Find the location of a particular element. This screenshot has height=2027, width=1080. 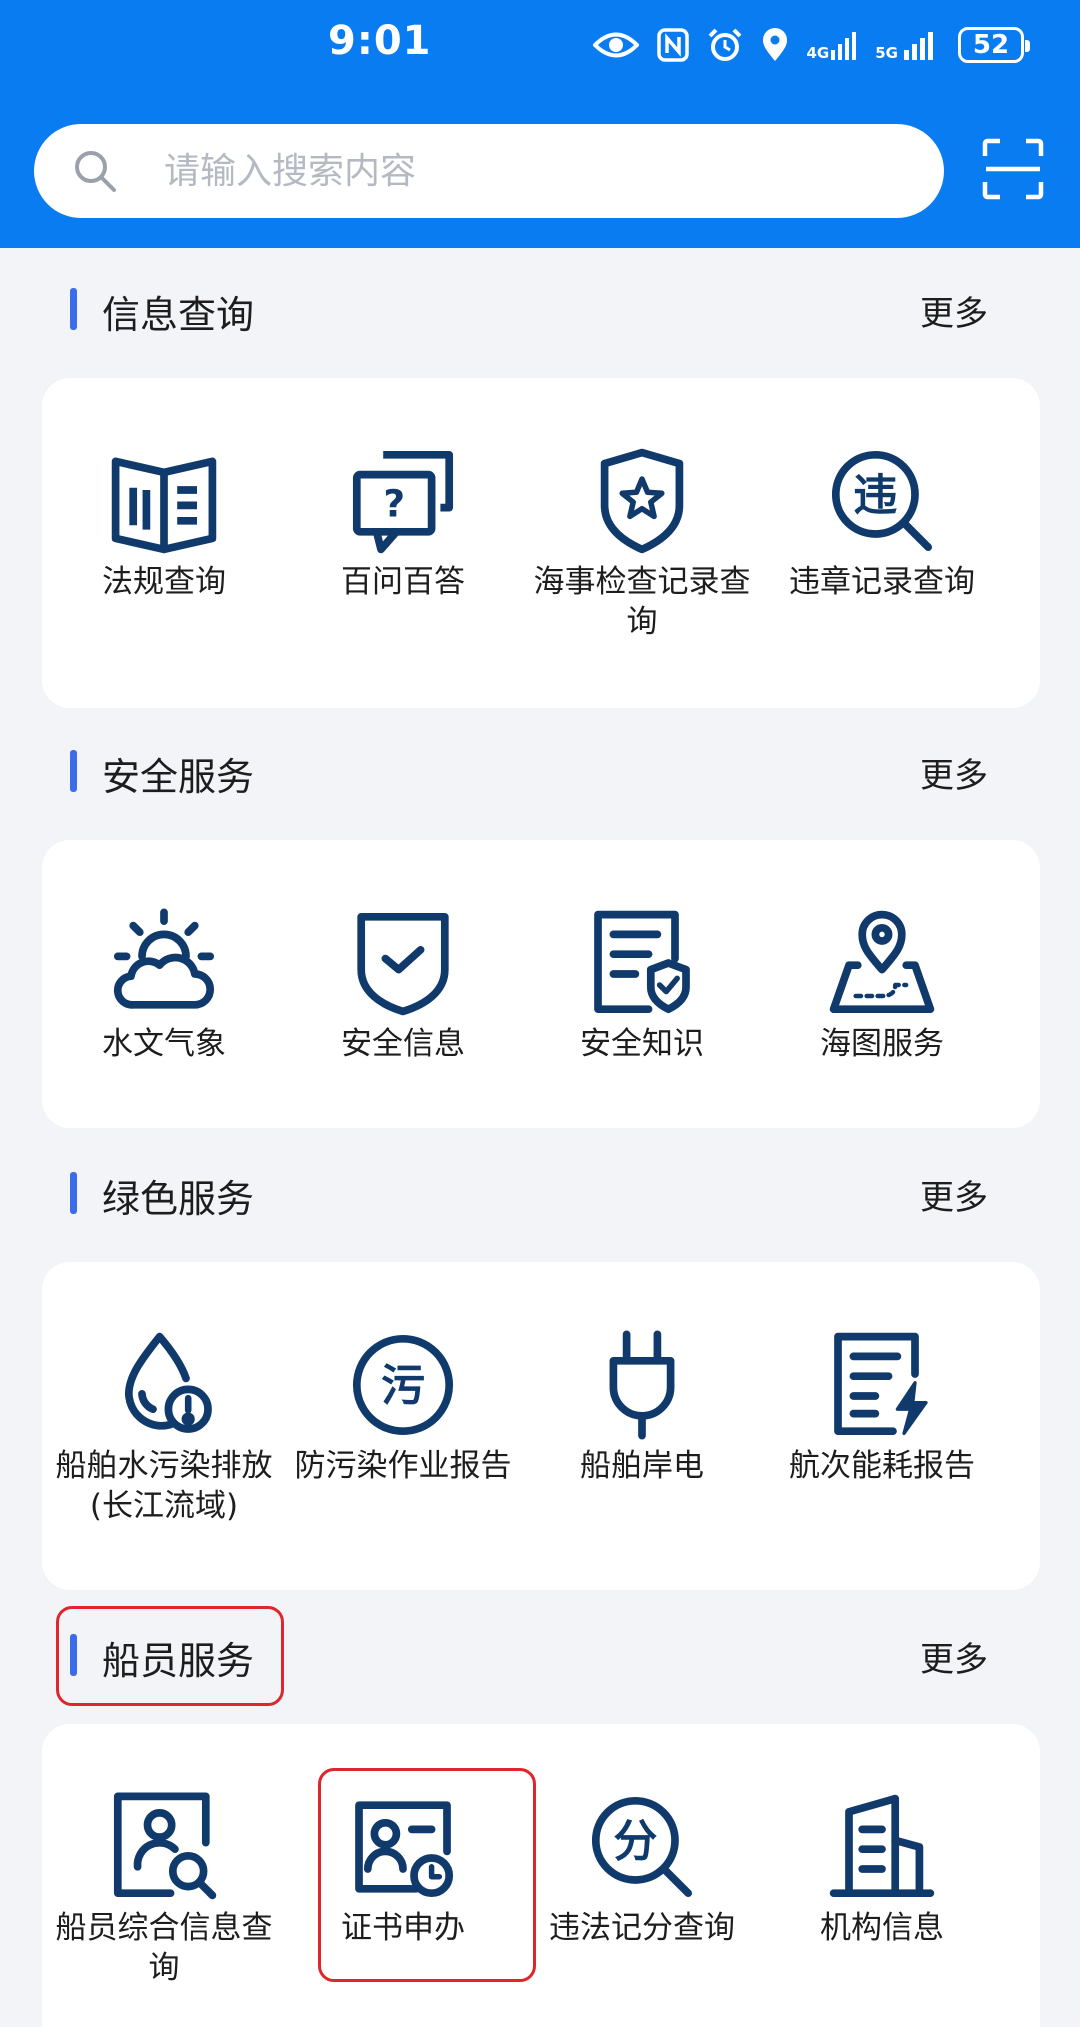

item-label: 百问百答 is located at coordinates (403, 582).